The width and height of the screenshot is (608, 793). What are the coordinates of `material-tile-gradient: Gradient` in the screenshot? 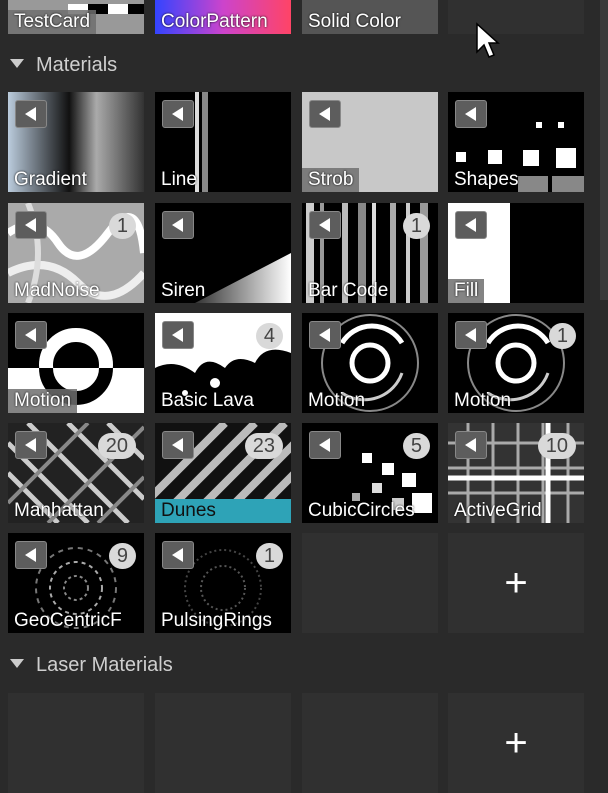 It's located at (76, 142).